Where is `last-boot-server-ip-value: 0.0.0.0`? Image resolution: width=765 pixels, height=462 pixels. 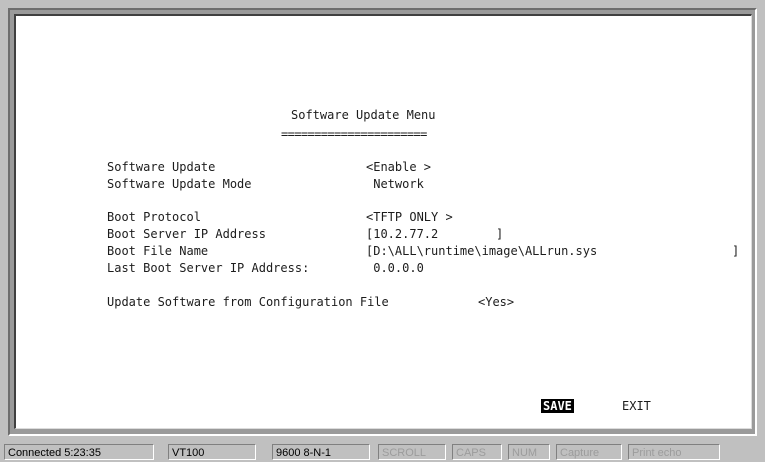
last-boot-server-ip-value: 0.0.0.0 is located at coordinates (395, 268).